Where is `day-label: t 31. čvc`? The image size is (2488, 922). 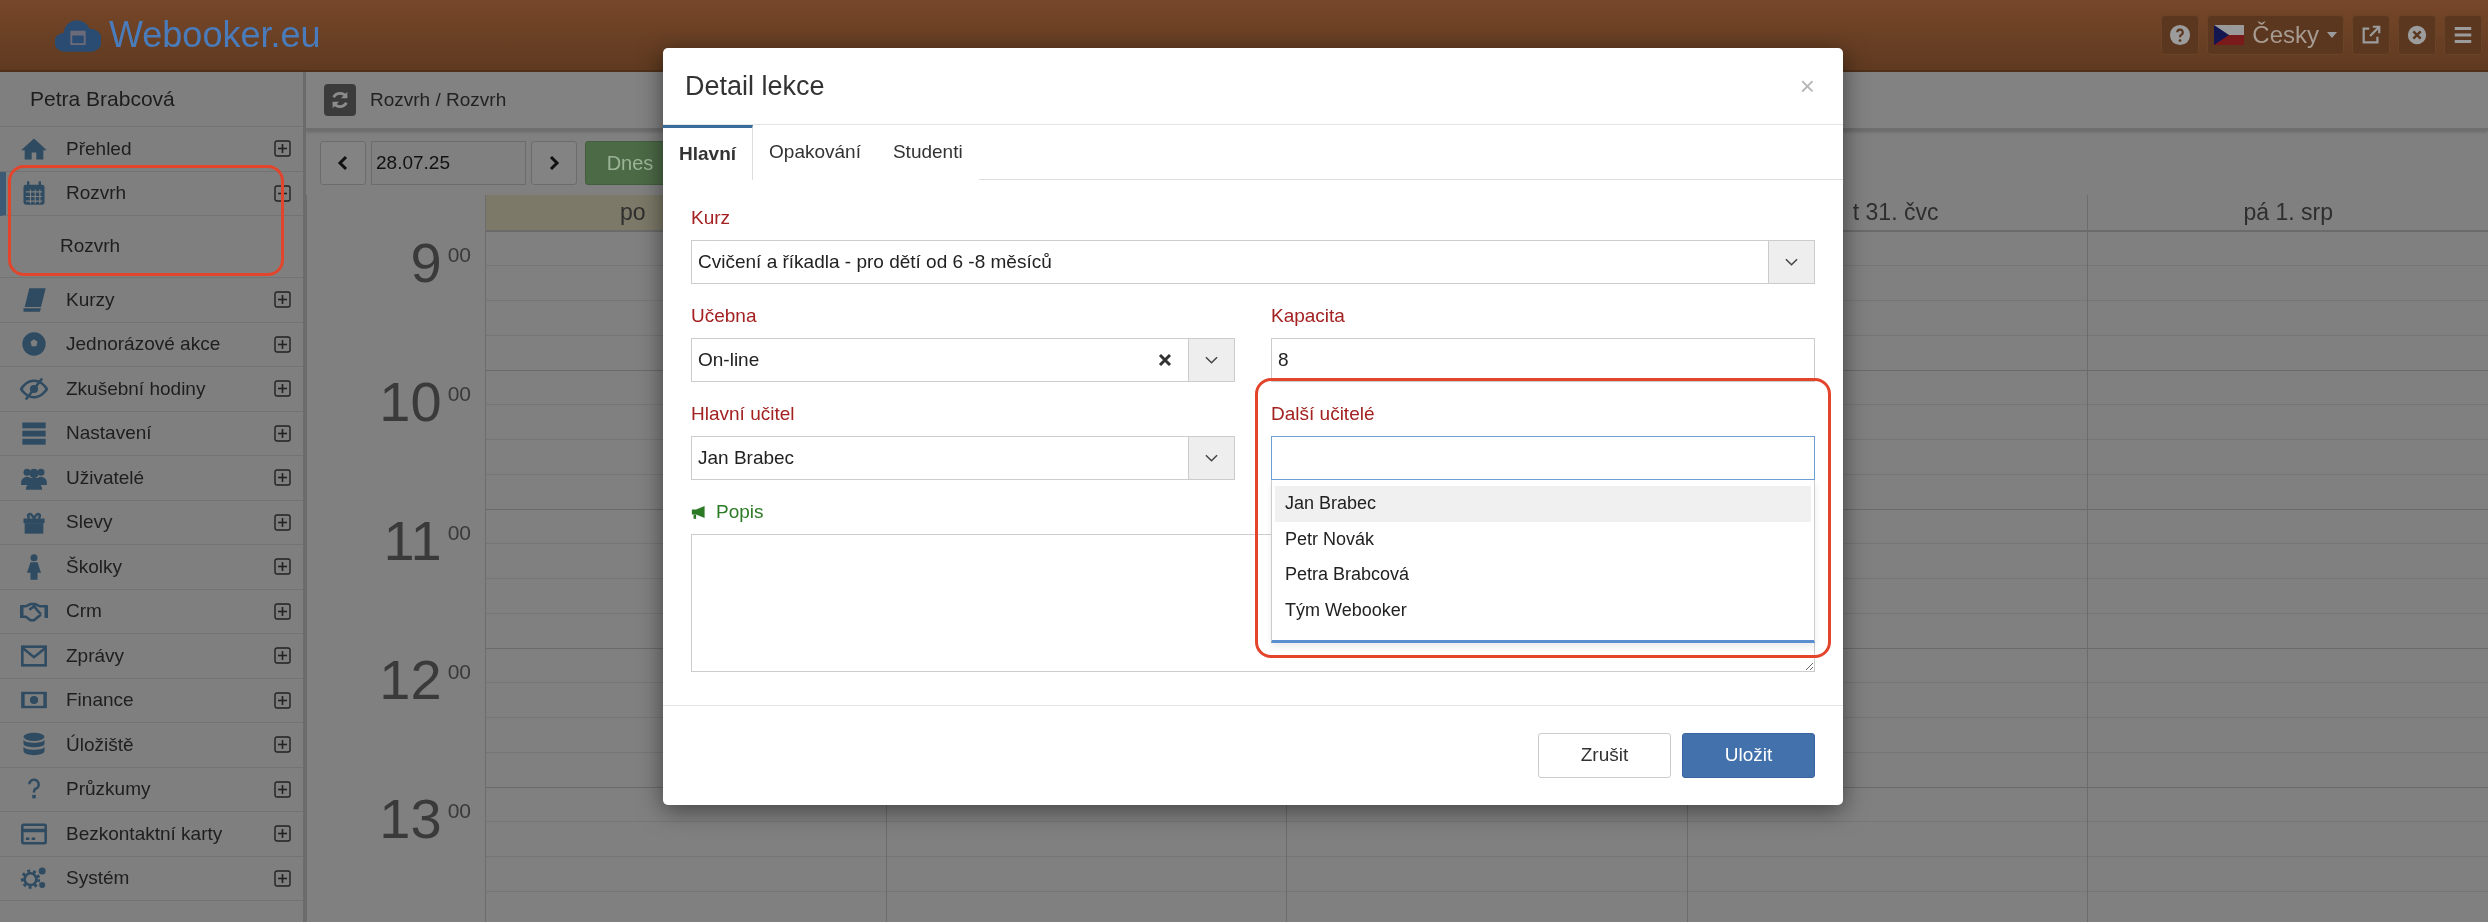 day-label: t 31. čvc is located at coordinates (1895, 212).